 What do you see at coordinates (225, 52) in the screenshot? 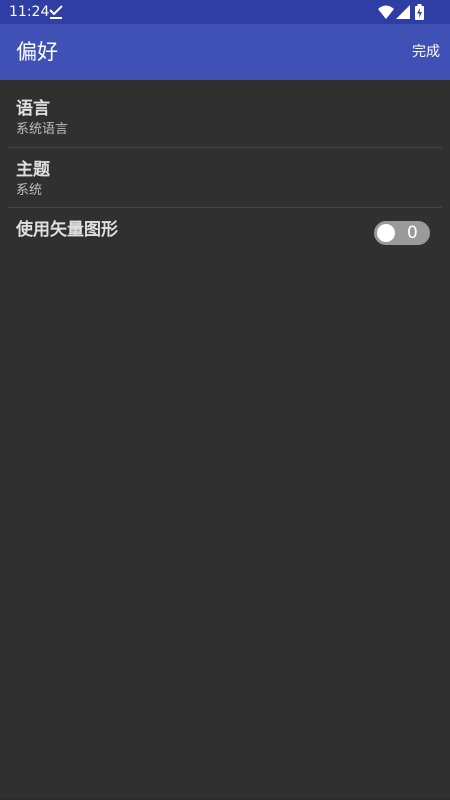
I see `app-bar: 偏好 完成` at bounding box center [225, 52].